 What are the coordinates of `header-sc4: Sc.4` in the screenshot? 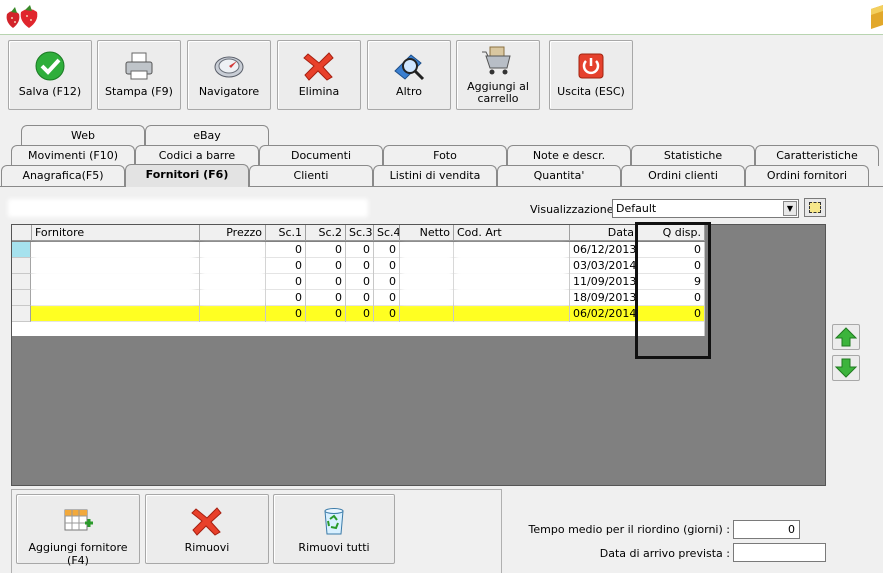 It's located at (387, 233).